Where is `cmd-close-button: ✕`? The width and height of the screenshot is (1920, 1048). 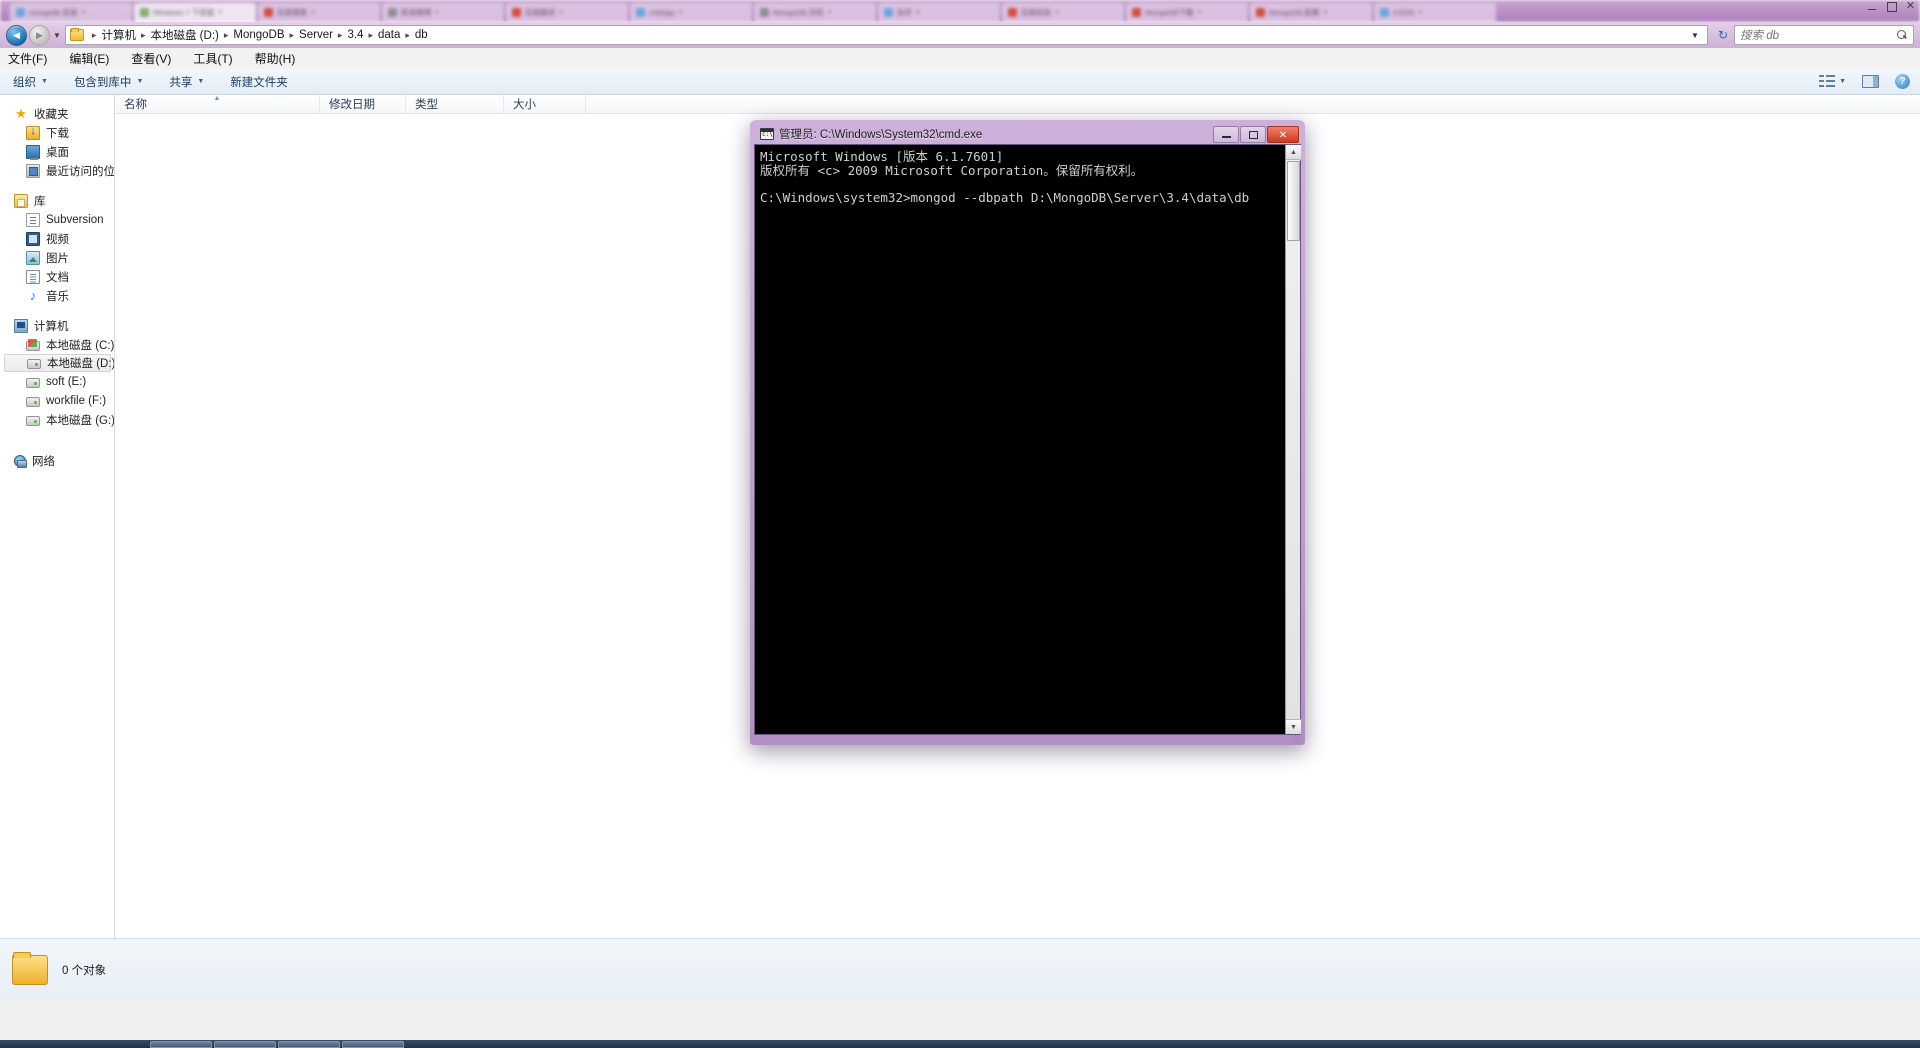 cmd-close-button: ✕ is located at coordinates (1283, 134).